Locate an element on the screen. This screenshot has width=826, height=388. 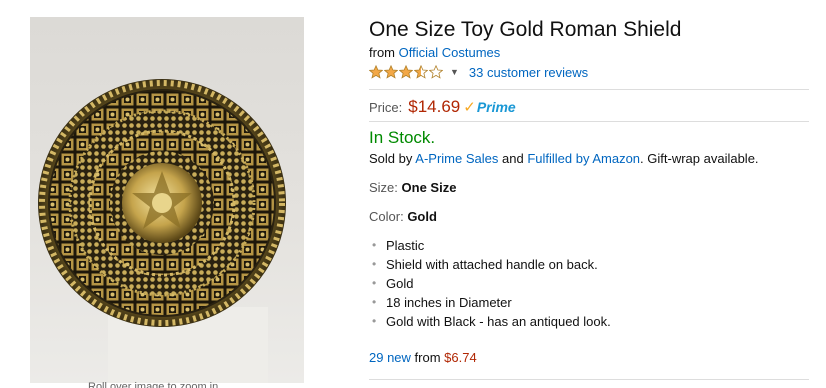
chevron-down-icon: ▼ is located at coordinates (454, 72).